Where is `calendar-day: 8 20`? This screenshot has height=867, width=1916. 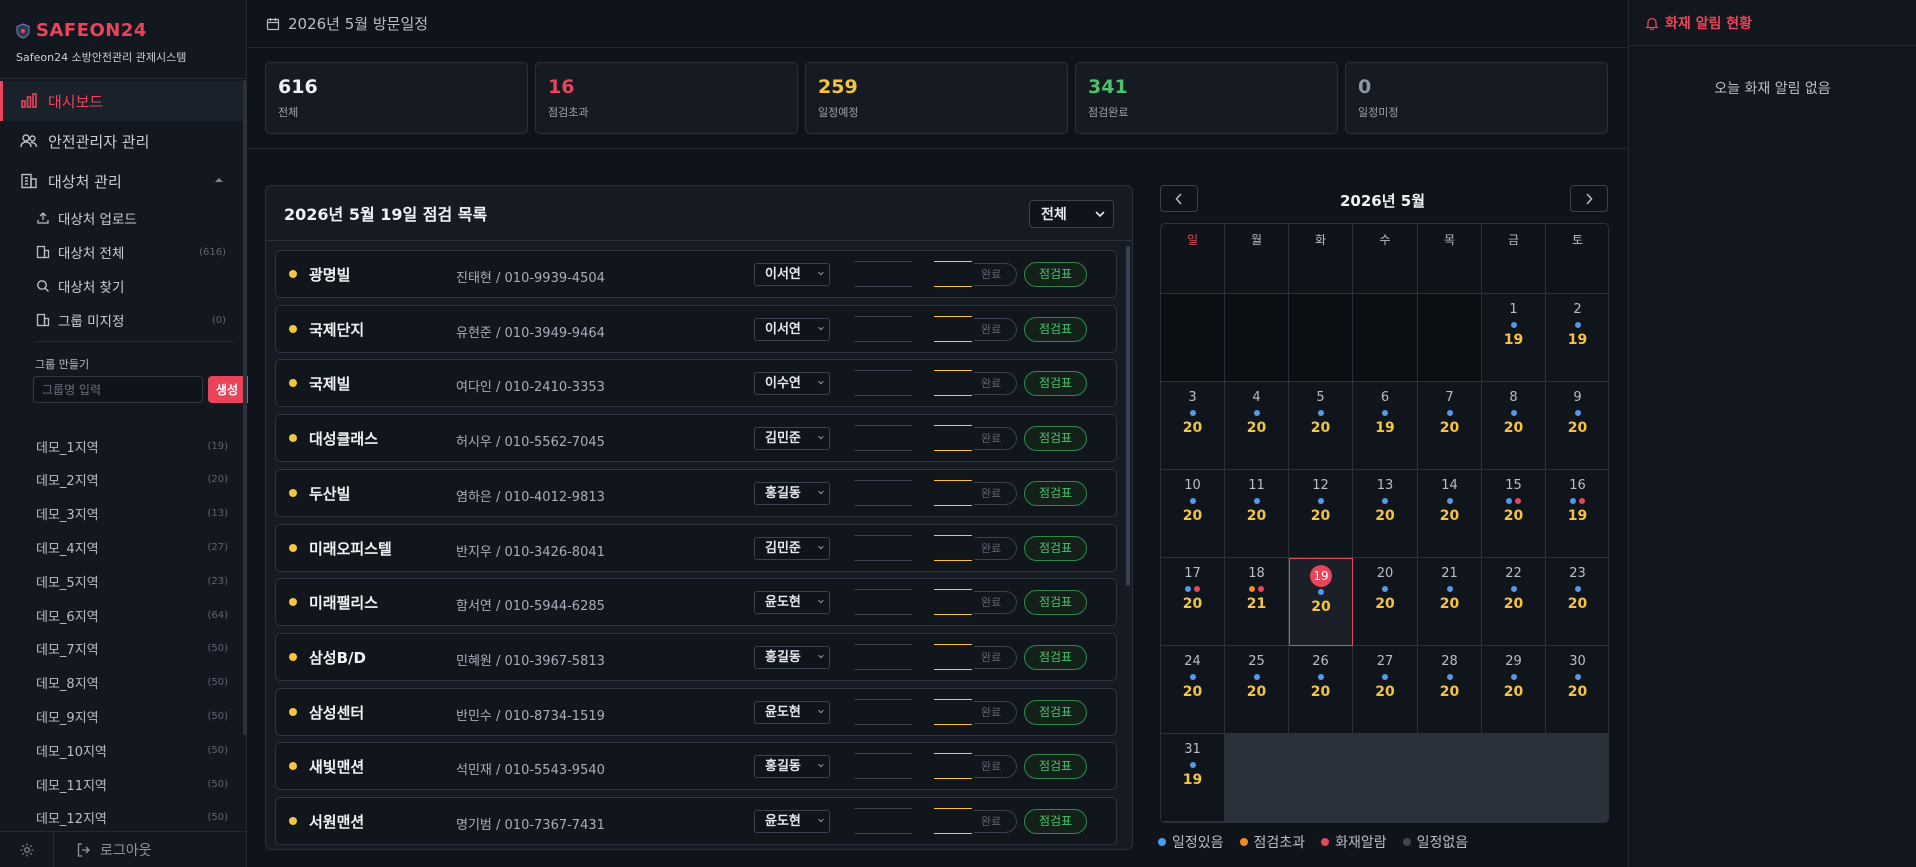
calendar-day: 8 20 is located at coordinates (1514, 426).